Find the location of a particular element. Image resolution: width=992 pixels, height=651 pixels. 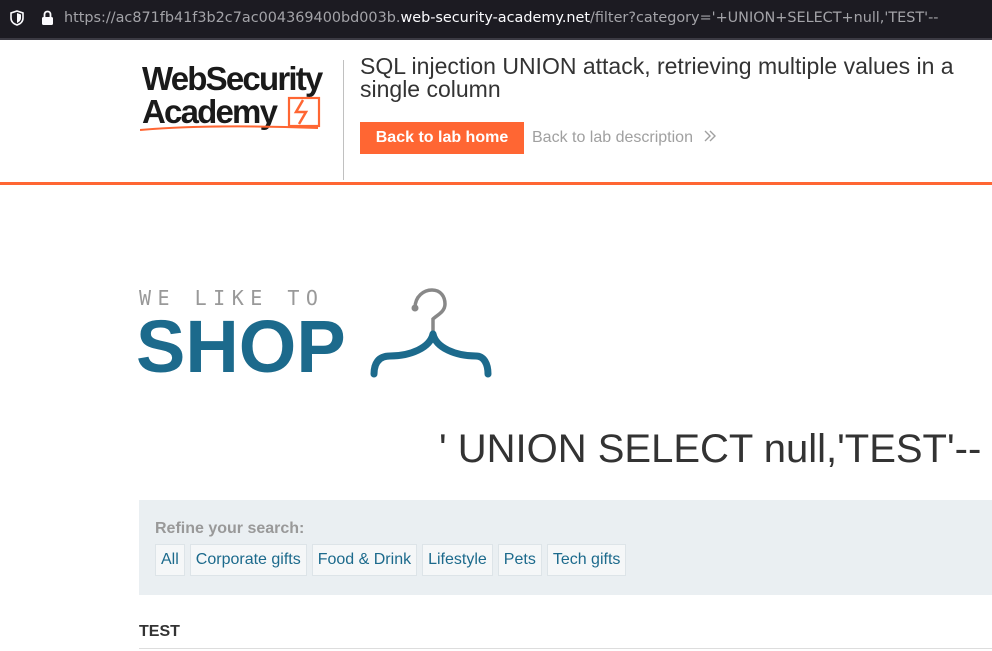

logo-line-2: Academy is located at coordinates (210, 111).